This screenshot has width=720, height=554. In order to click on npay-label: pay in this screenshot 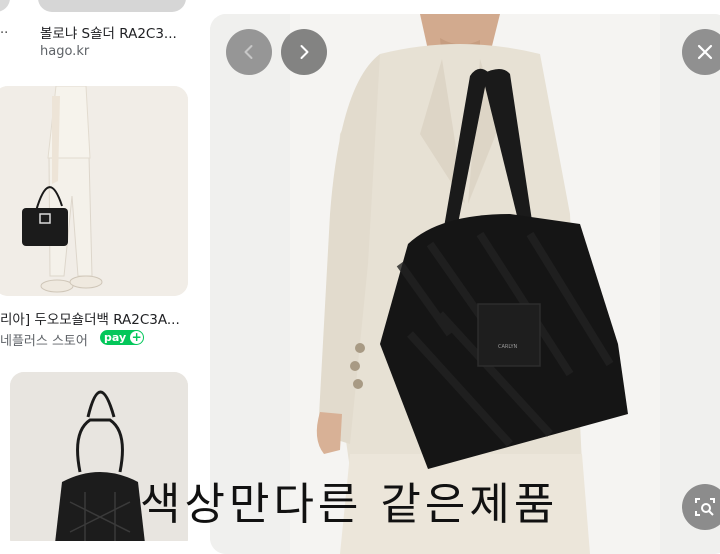, I will do `click(115, 337)`.